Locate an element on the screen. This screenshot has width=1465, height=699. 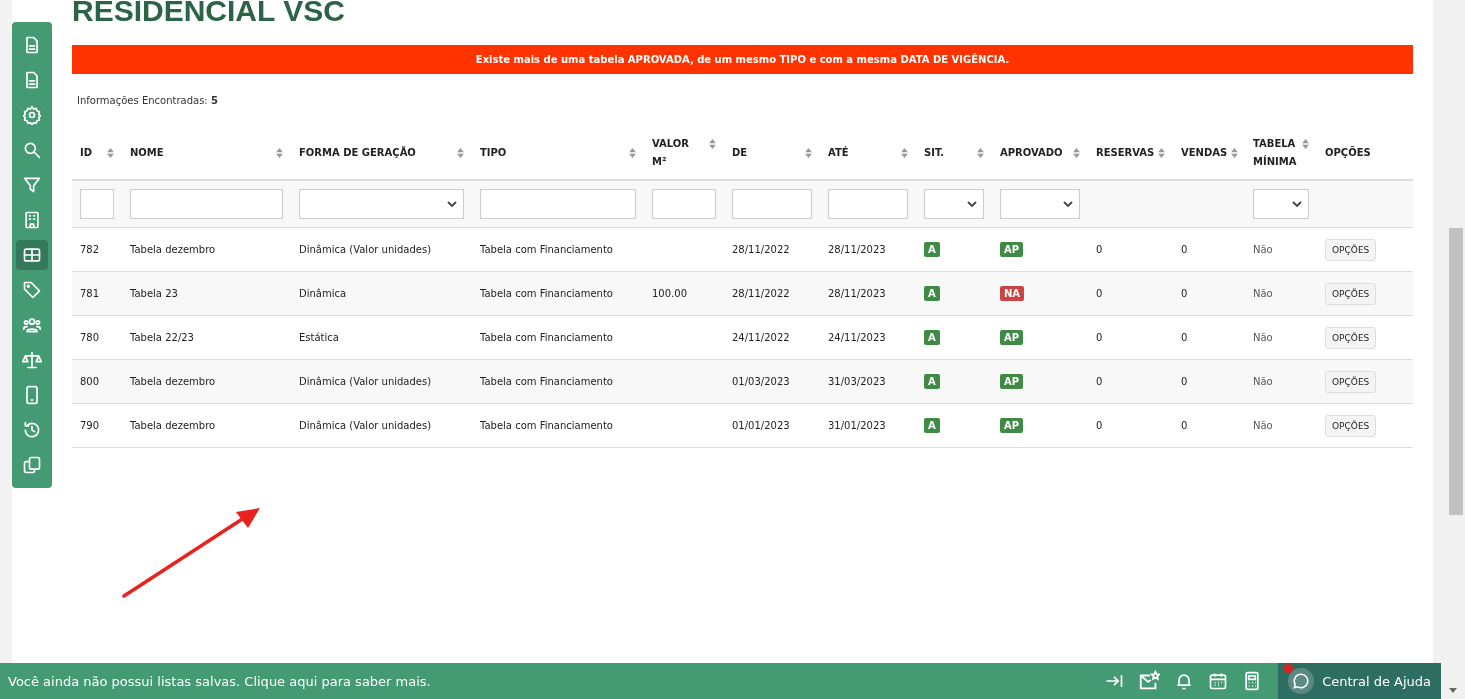
table-cell: 31/01/2023 is located at coordinates (857, 425).